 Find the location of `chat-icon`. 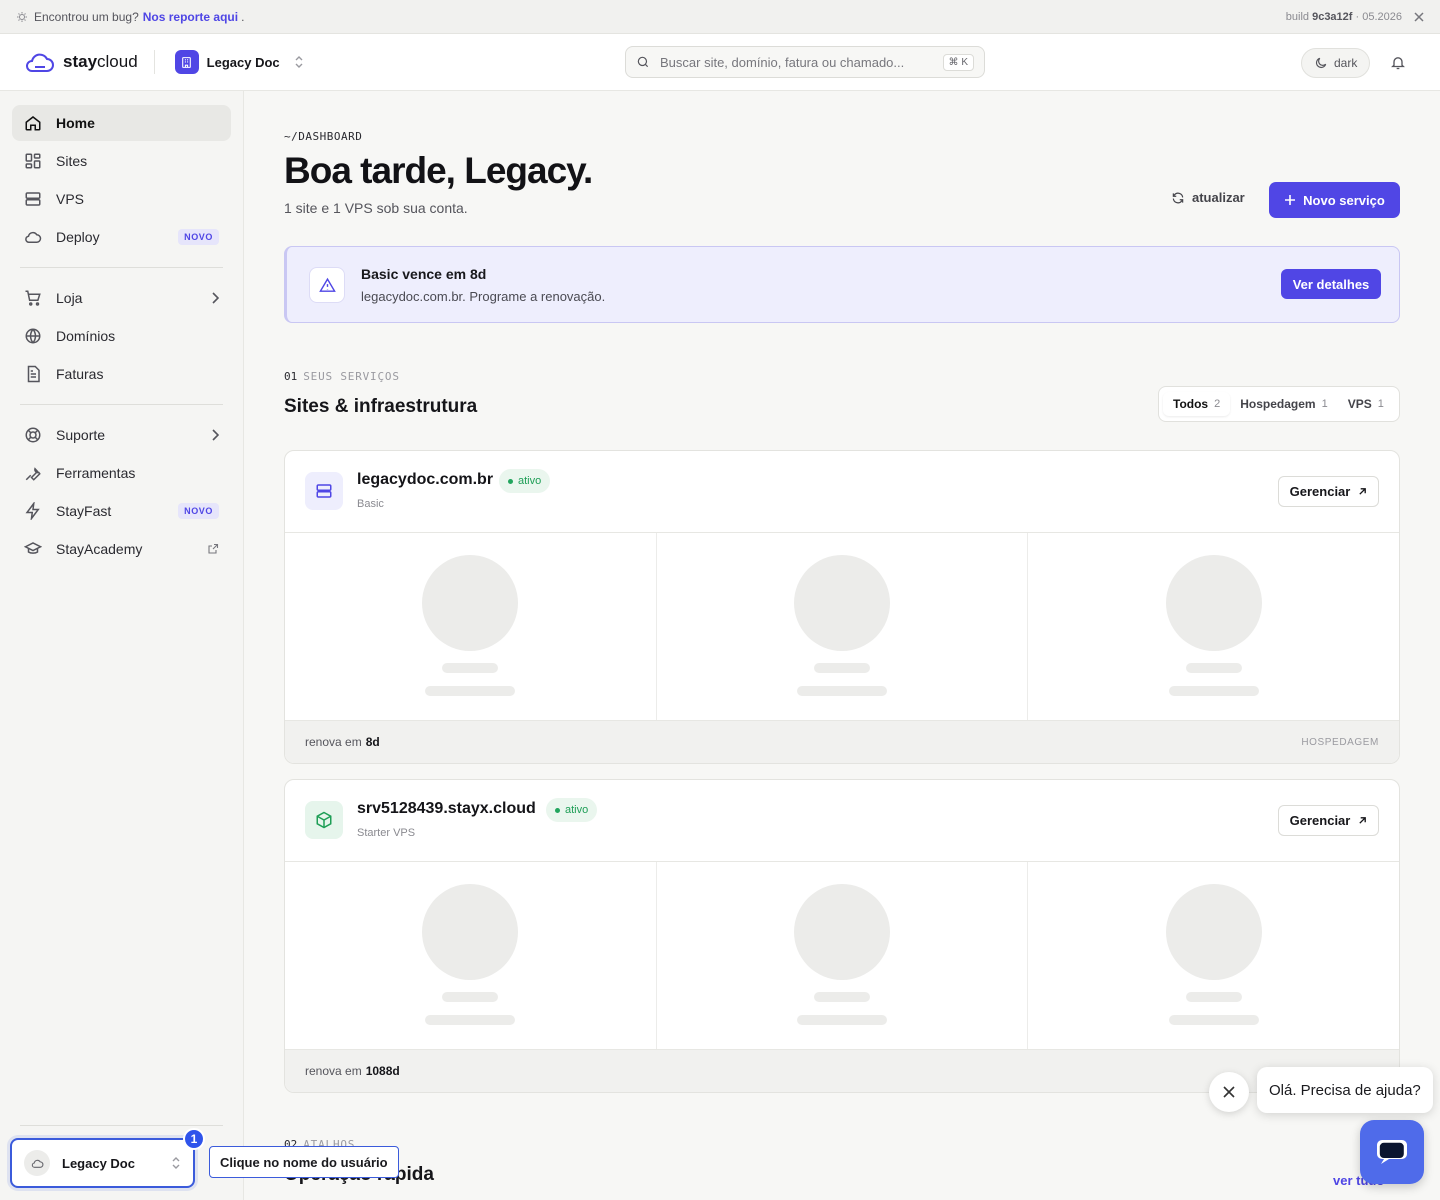

chat-icon is located at coordinates (1392, 1152).